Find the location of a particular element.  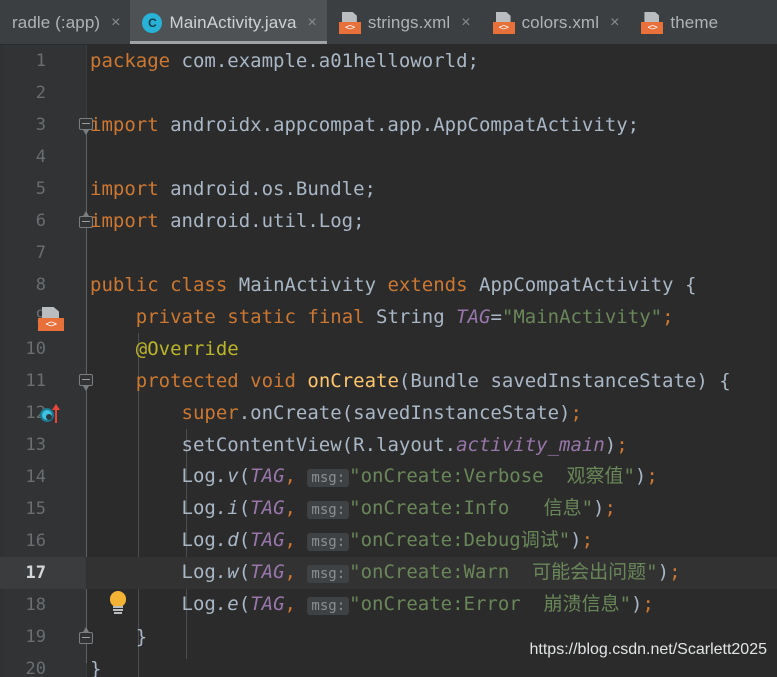

line-content: import android.util.Log; is located at coordinates (227, 221).